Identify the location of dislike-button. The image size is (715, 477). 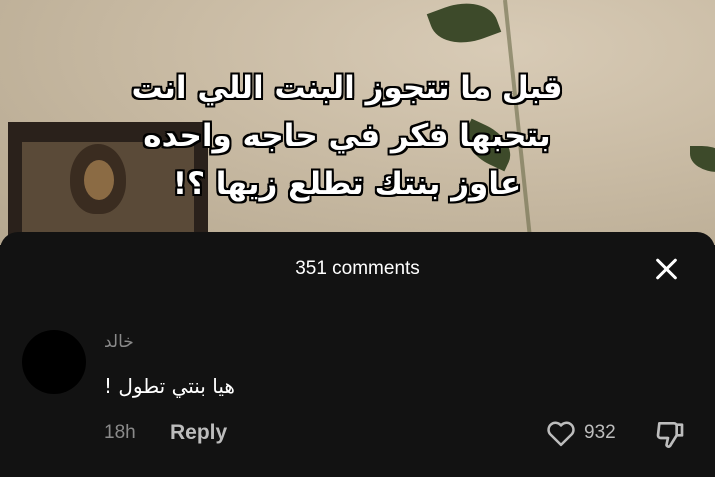
(670, 434).